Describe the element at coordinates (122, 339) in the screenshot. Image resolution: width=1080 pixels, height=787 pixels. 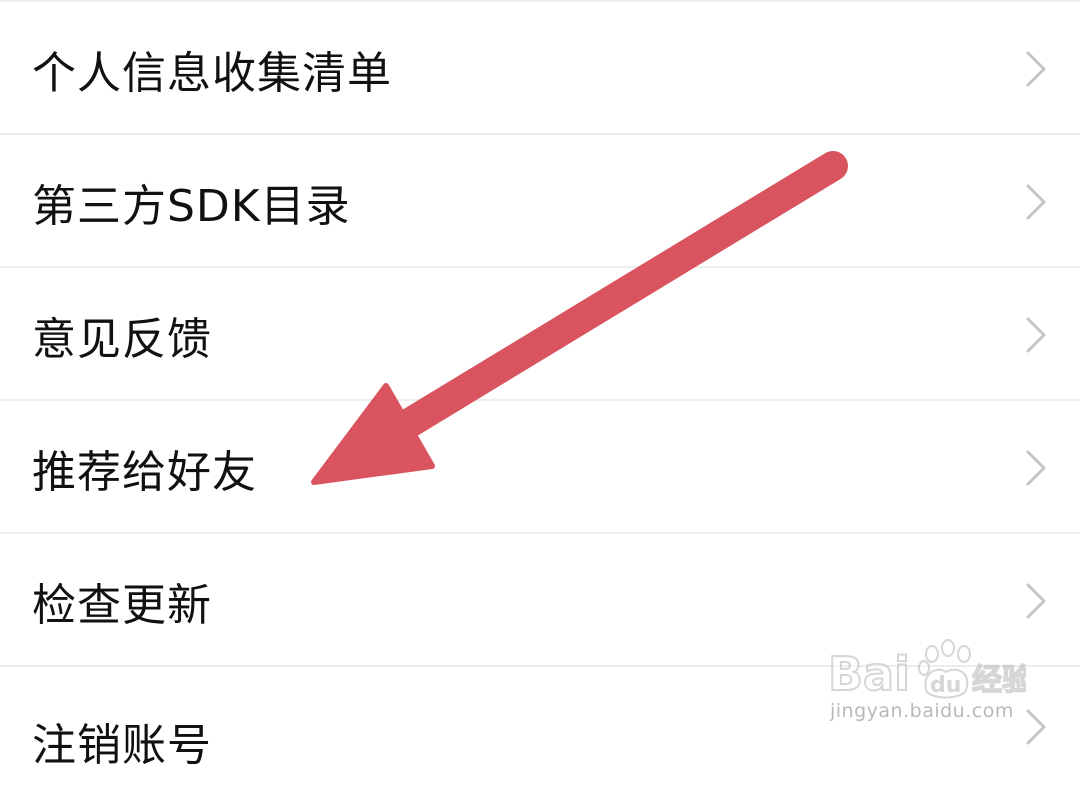
I see `menu-item-label: 意见反馈` at that location.